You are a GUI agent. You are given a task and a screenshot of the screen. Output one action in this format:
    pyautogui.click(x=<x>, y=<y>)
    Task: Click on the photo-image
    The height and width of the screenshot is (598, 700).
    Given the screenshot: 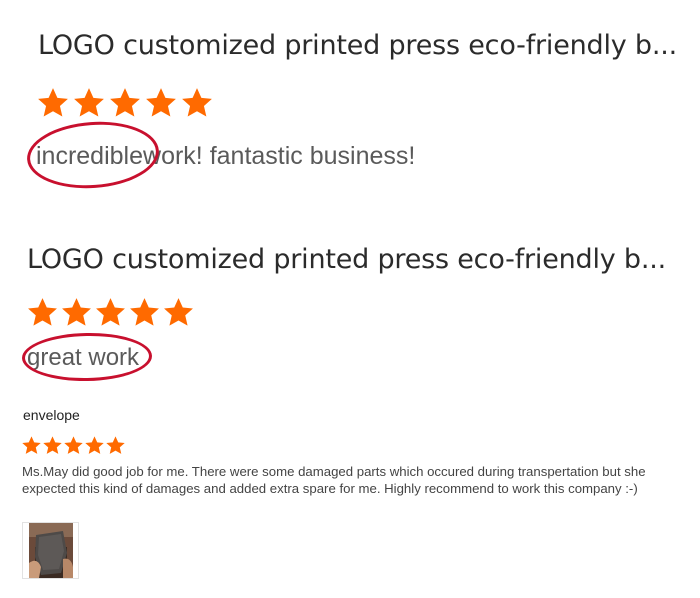 What is the action you would take?
    pyautogui.click(x=51, y=550)
    